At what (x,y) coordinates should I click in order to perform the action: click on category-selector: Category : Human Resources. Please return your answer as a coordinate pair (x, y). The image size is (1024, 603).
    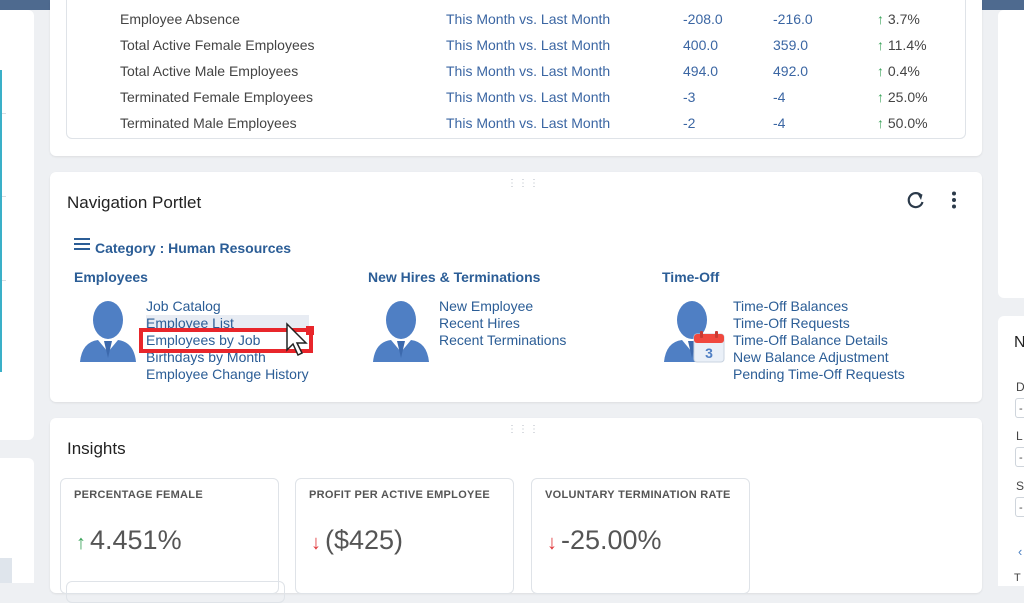
    Looking at the image, I should click on (182, 245).